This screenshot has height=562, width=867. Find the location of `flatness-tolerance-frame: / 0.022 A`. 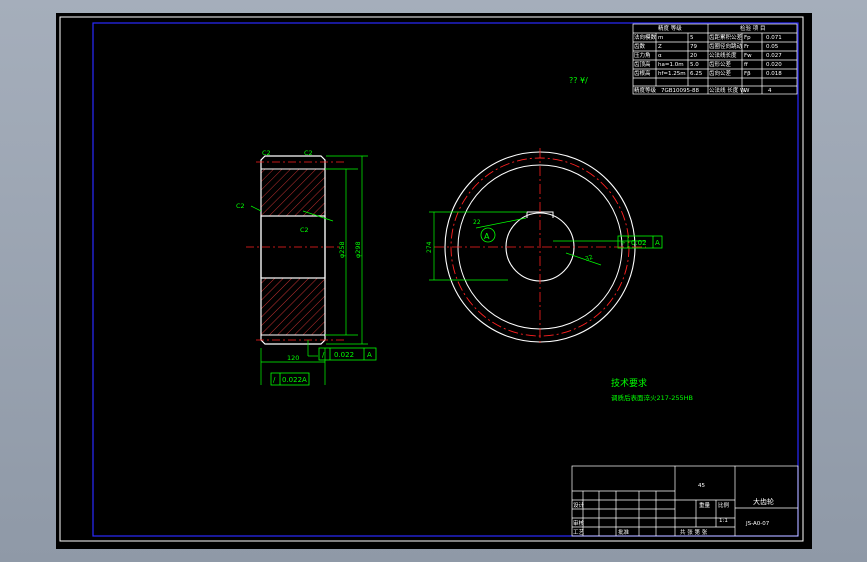

flatness-tolerance-frame: / 0.022 A is located at coordinates (347, 354).